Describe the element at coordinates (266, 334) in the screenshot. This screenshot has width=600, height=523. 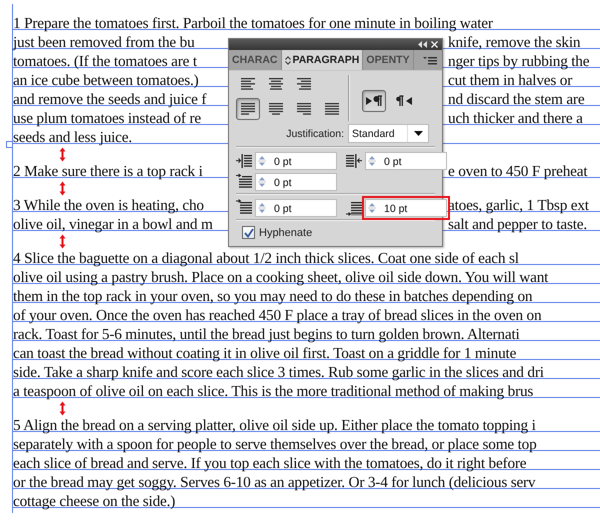
I see `text-line: rack. Toast for 5-6 minutes, until the bread just begins to turn golden brown. Alternati` at that location.